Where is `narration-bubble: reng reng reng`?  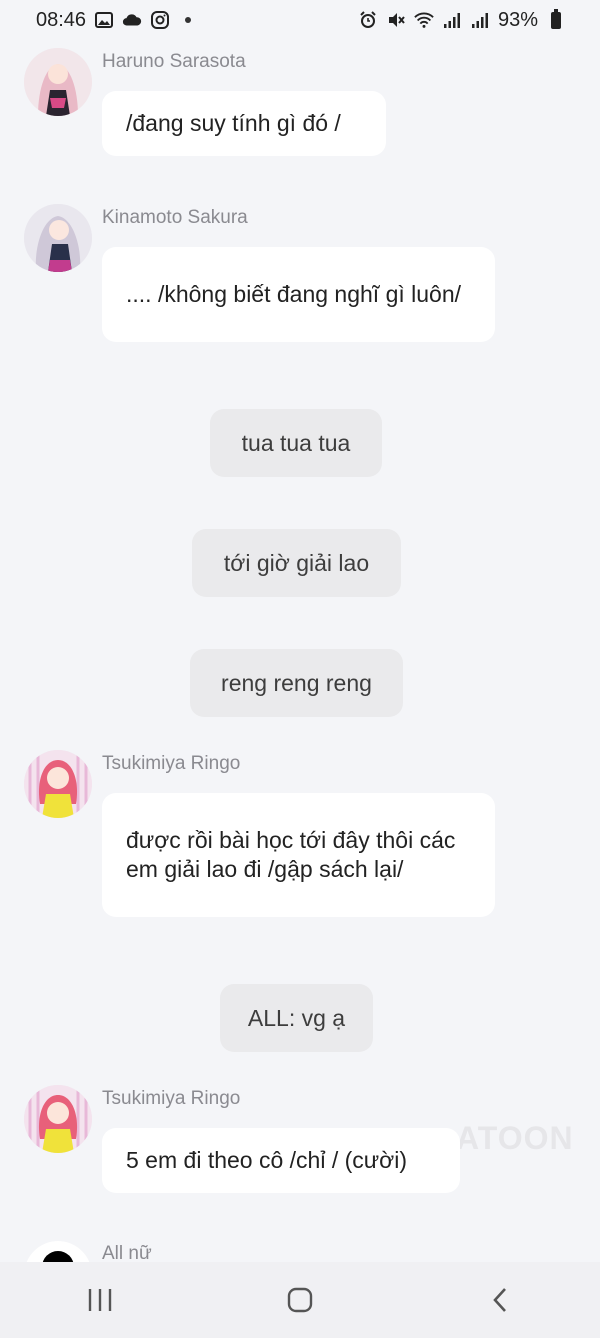 narration-bubble: reng reng reng is located at coordinates (296, 683).